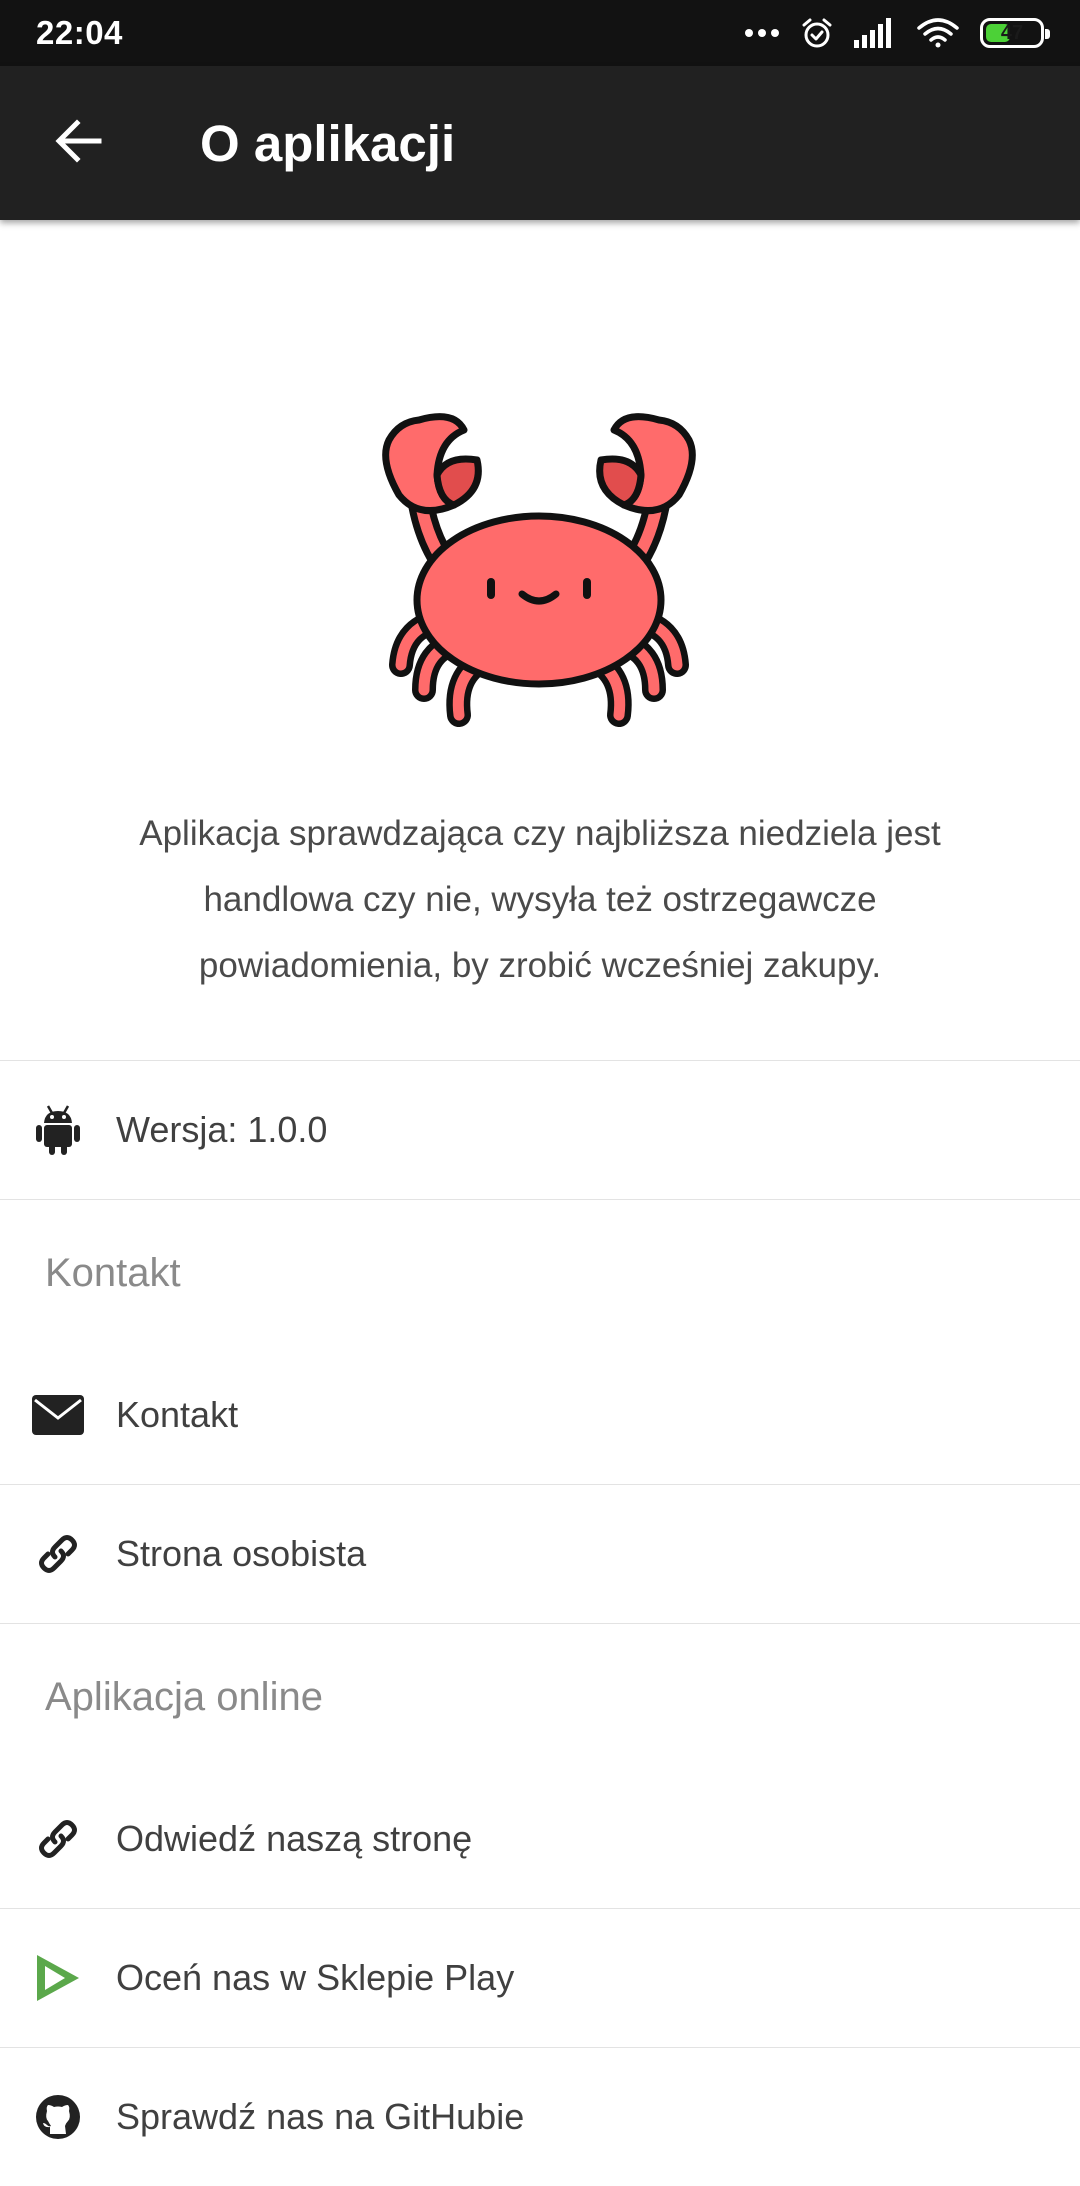 The width and height of the screenshot is (1080, 2186). I want to click on personal-site-label: Strona osobista, so click(241, 1553).